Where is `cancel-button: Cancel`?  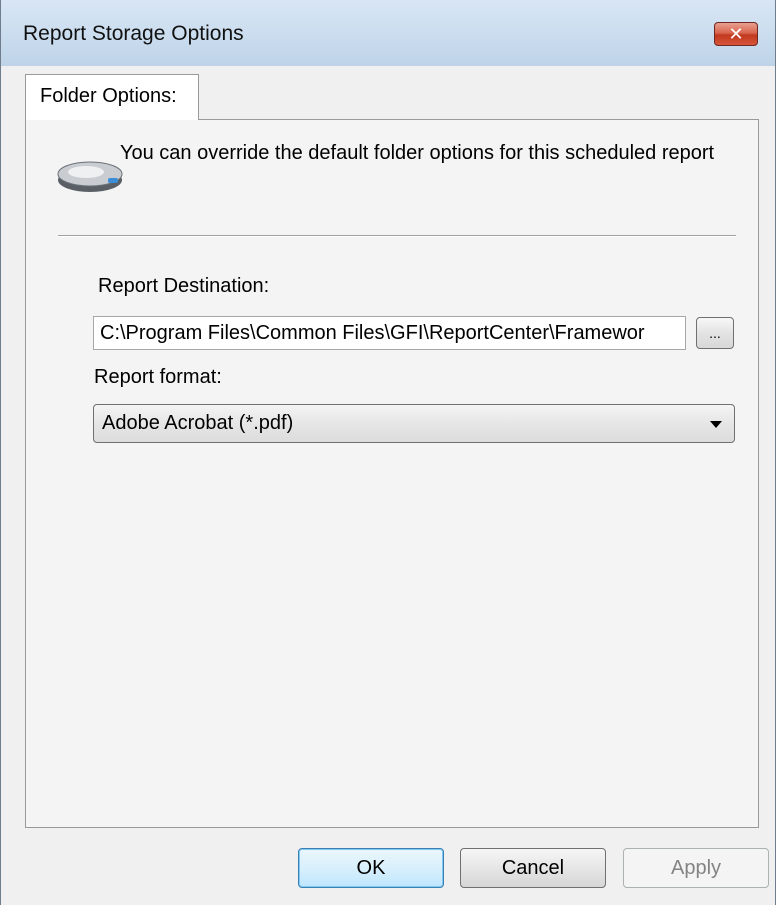
cancel-button: Cancel is located at coordinates (533, 868).